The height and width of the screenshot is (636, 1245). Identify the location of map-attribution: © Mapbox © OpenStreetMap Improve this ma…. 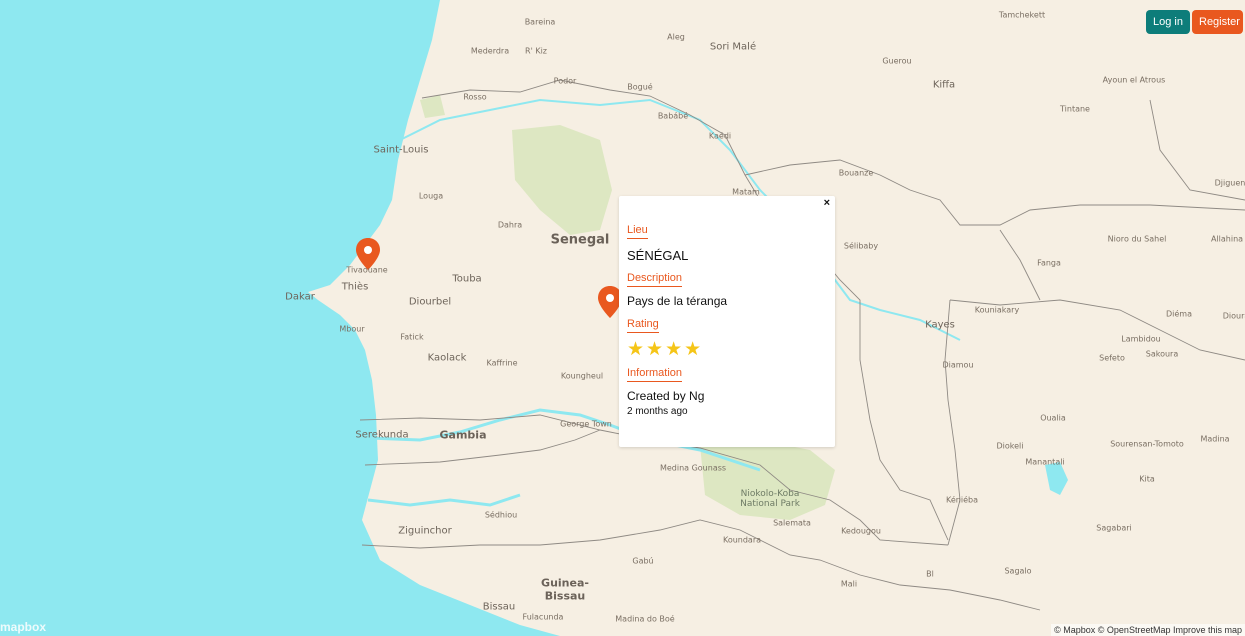
(1148, 630).